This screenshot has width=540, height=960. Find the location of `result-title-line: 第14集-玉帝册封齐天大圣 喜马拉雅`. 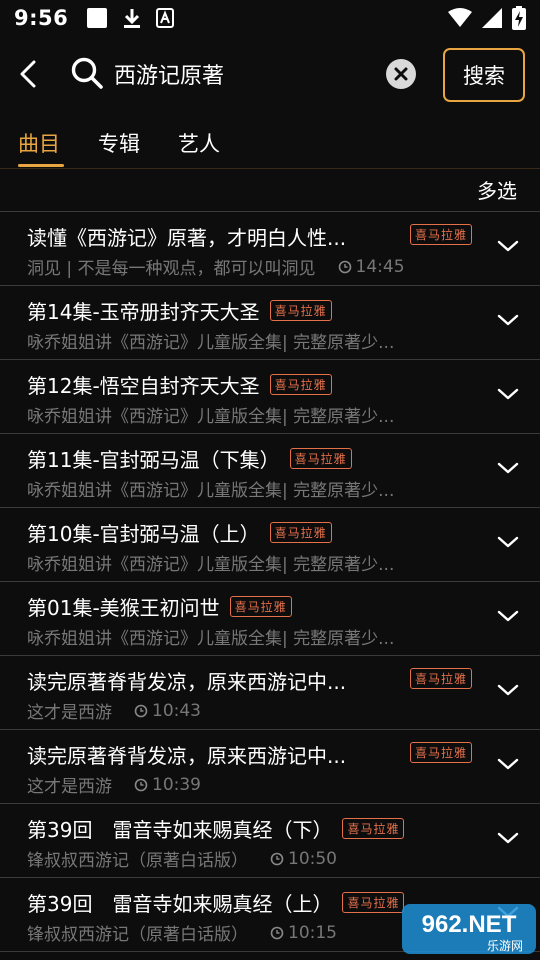

result-title-line: 第14集-玉帝册封齐天大圣 喜马拉雅 is located at coordinates (179, 310).